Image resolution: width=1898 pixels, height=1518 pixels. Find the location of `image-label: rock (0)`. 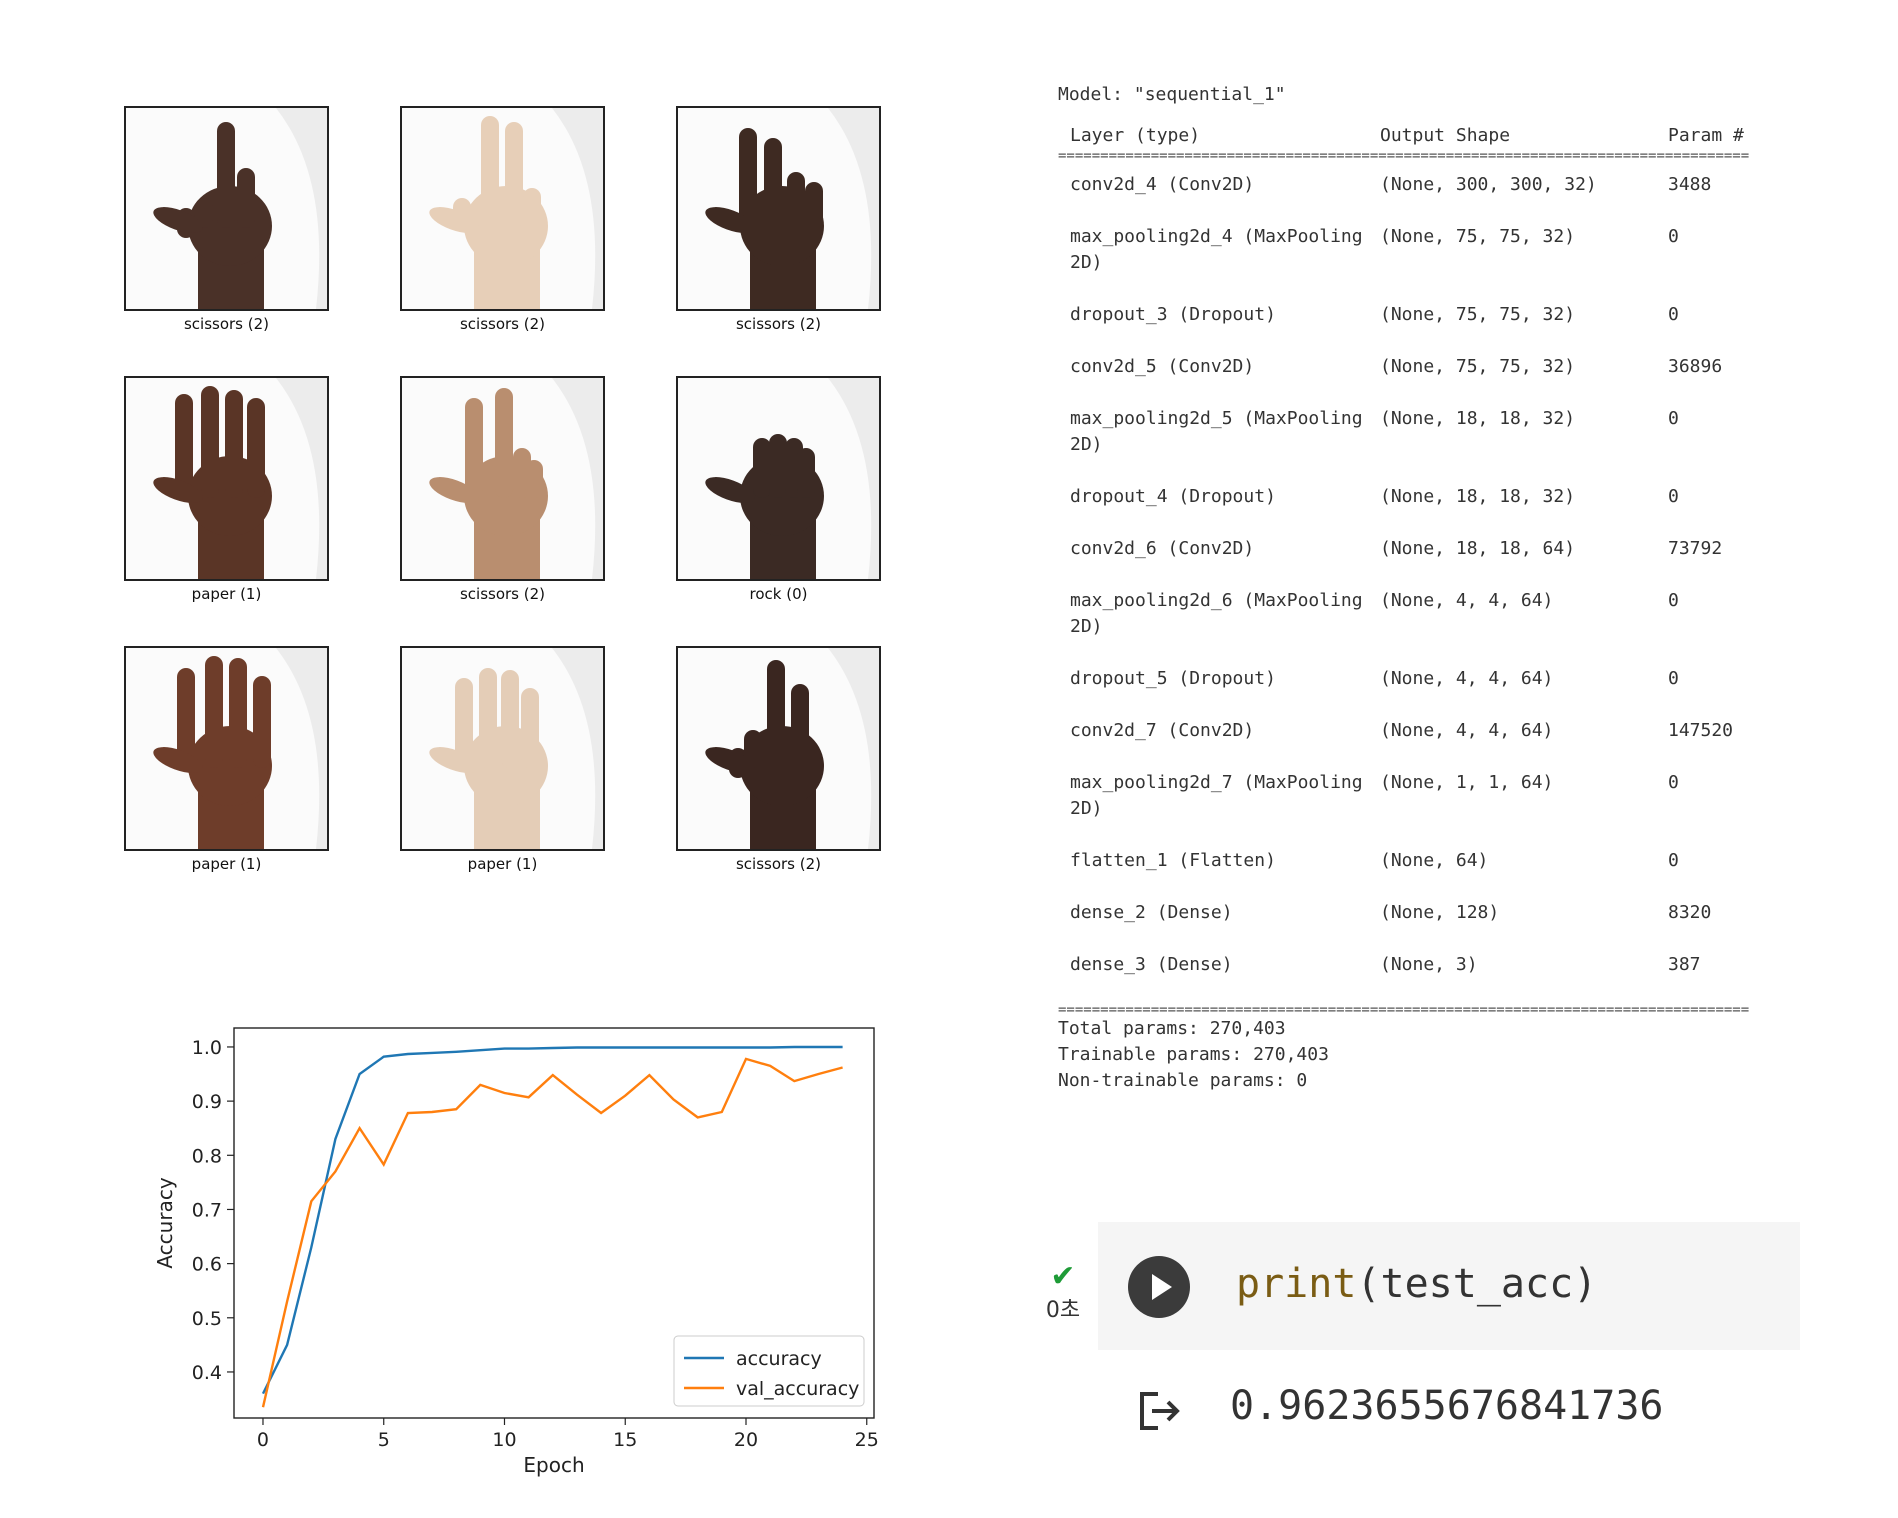

image-label: rock (0) is located at coordinates (778, 594).